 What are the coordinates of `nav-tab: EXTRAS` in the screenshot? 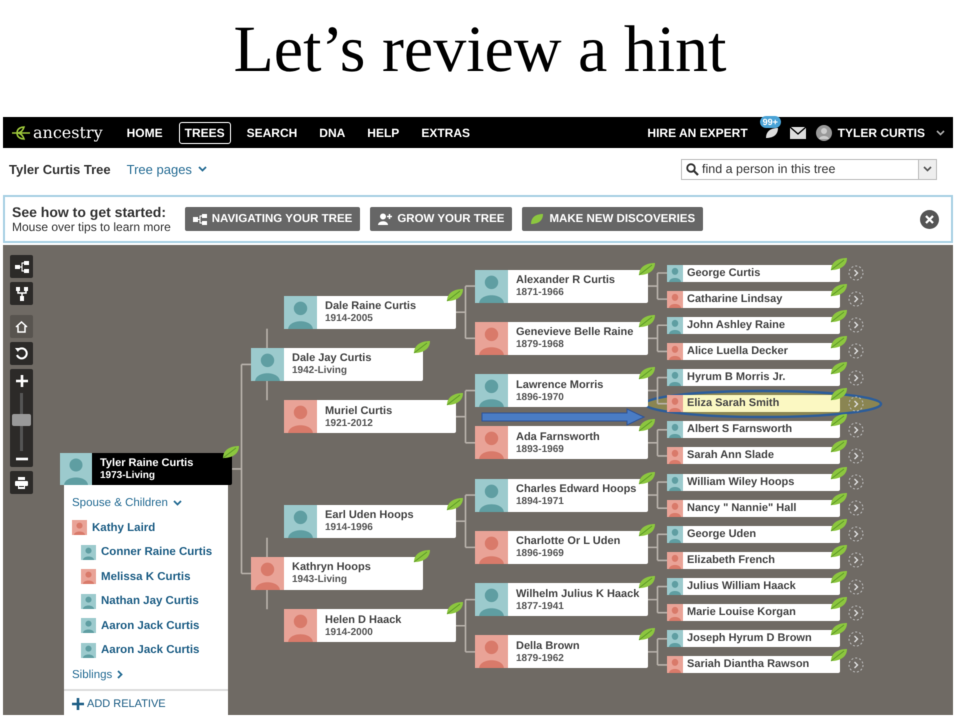 It's located at (445, 133).